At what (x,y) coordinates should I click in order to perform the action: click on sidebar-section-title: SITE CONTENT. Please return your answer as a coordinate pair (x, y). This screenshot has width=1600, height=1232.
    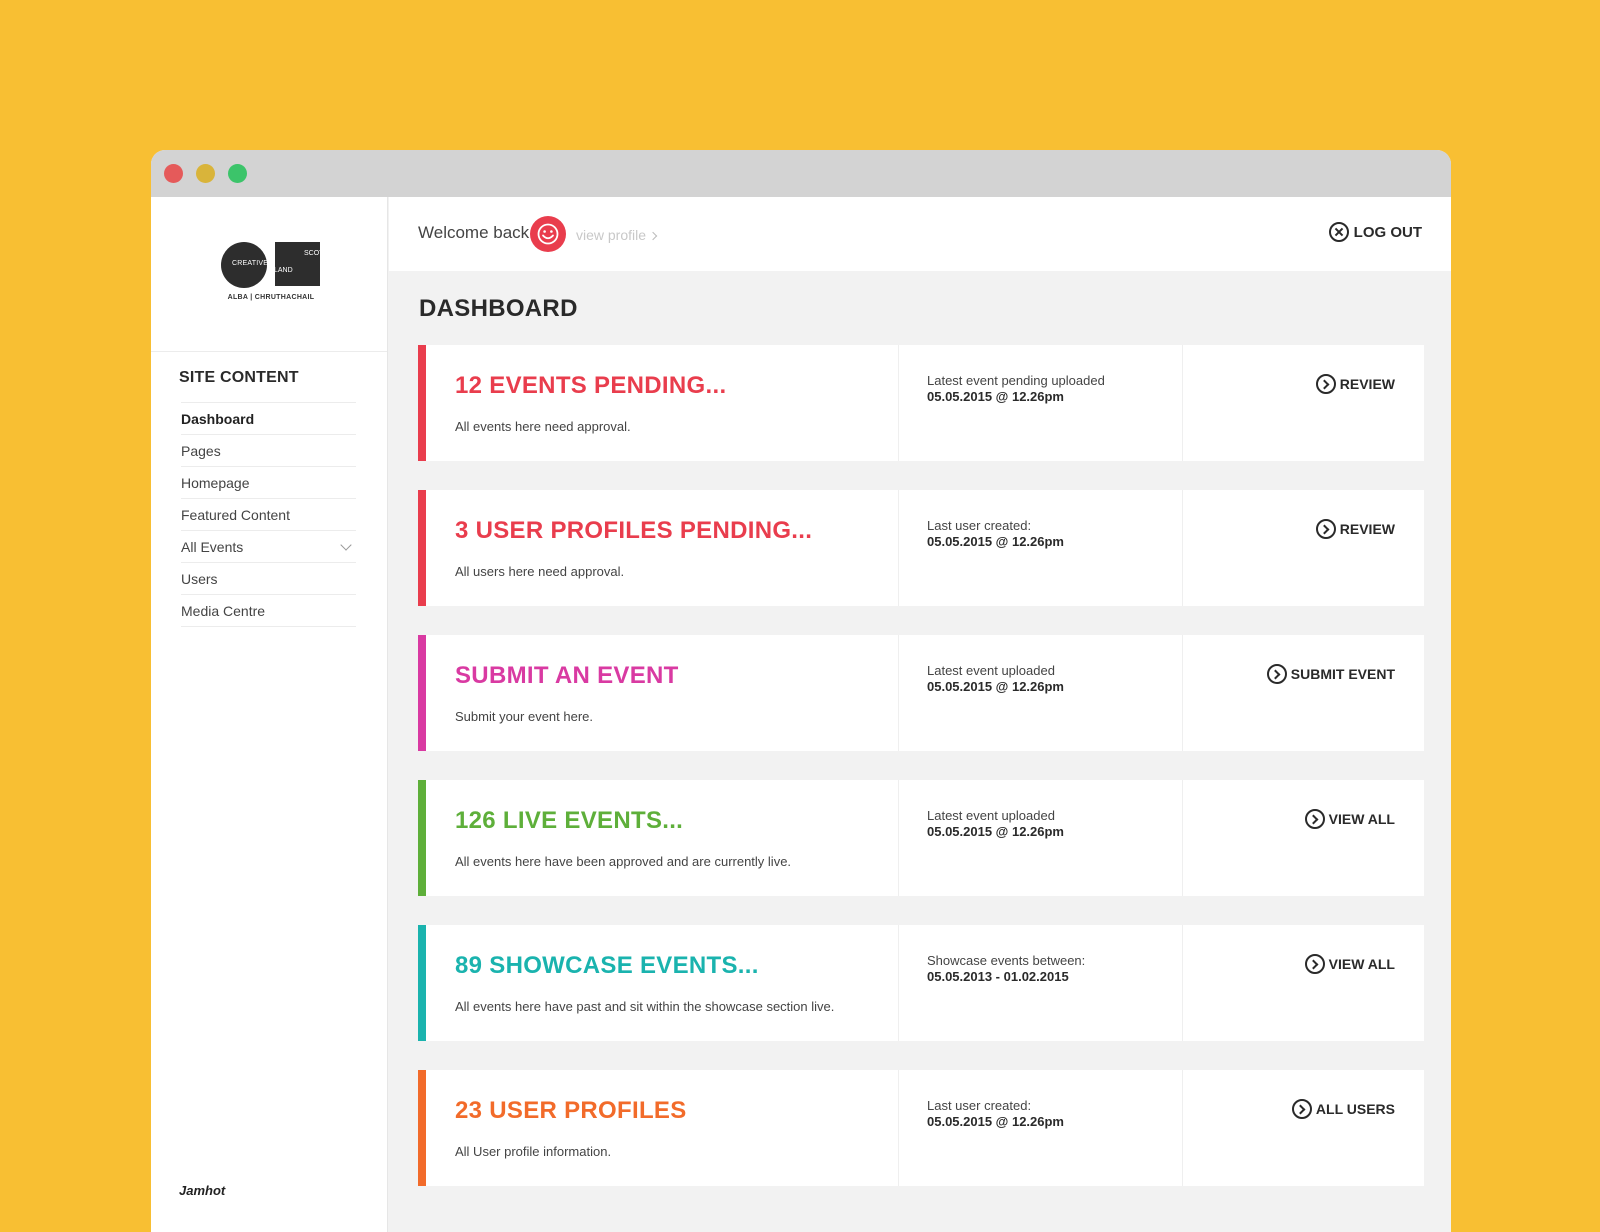
    Looking at the image, I should click on (239, 377).